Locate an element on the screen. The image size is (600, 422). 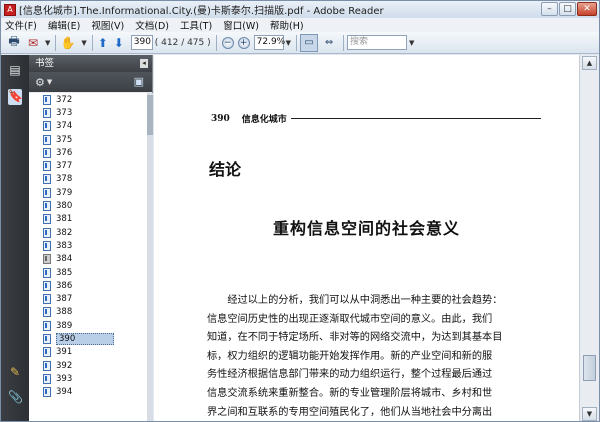
window-controls: – □ ✕ is located at coordinates (569, 9).